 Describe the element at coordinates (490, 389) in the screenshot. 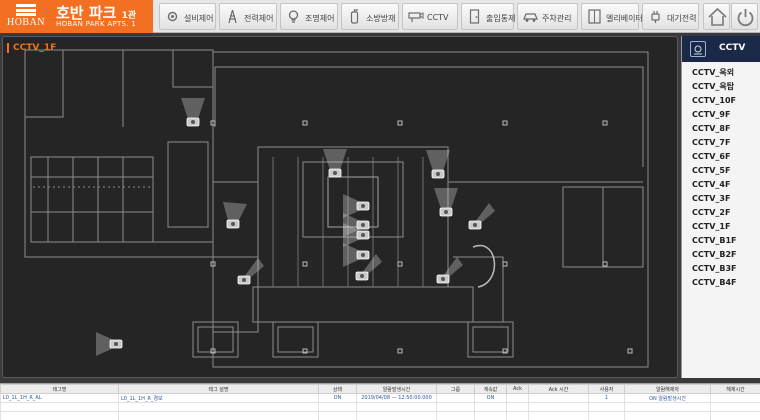

I see `column-header: 계속값` at that location.